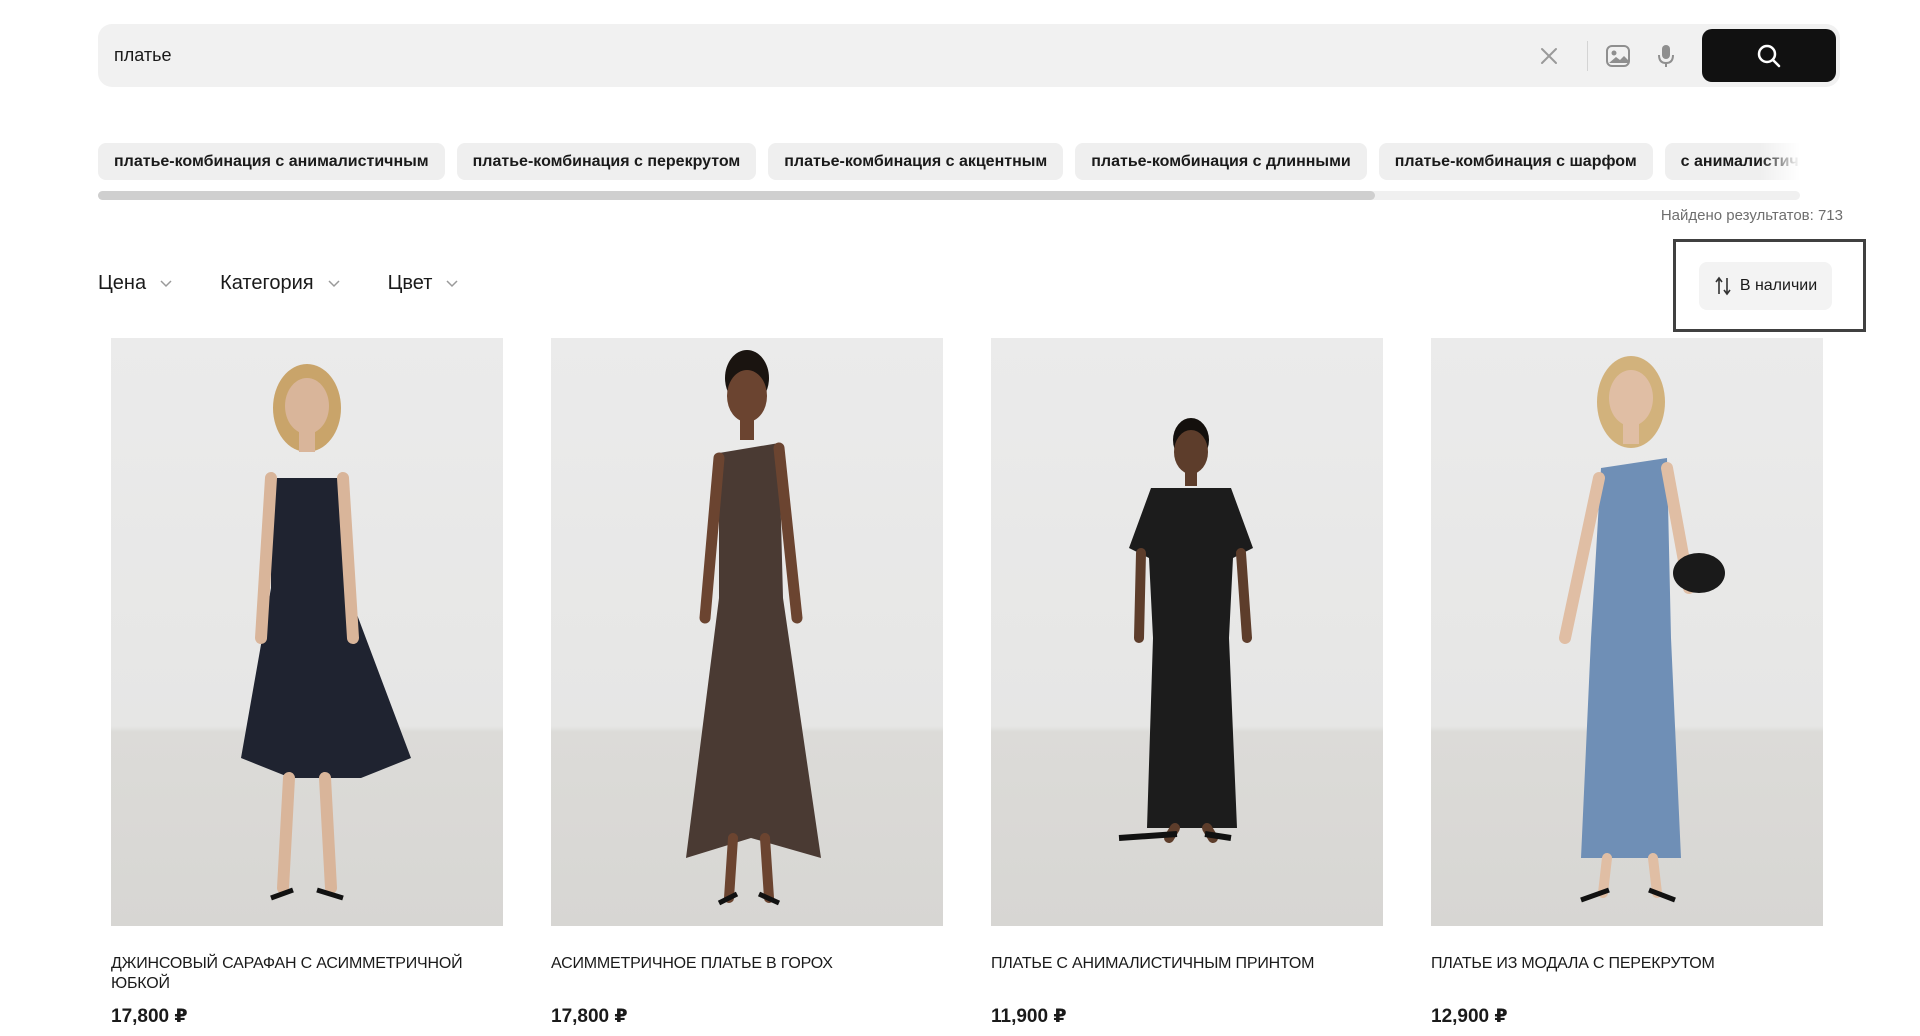 The width and height of the screenshot is (1920, 1036). What do you see at coordinates (916, 161) in the screenshot?
I see `suggestion-chip: платье-комбинация с акцентным` at bounding box center [916, 161].